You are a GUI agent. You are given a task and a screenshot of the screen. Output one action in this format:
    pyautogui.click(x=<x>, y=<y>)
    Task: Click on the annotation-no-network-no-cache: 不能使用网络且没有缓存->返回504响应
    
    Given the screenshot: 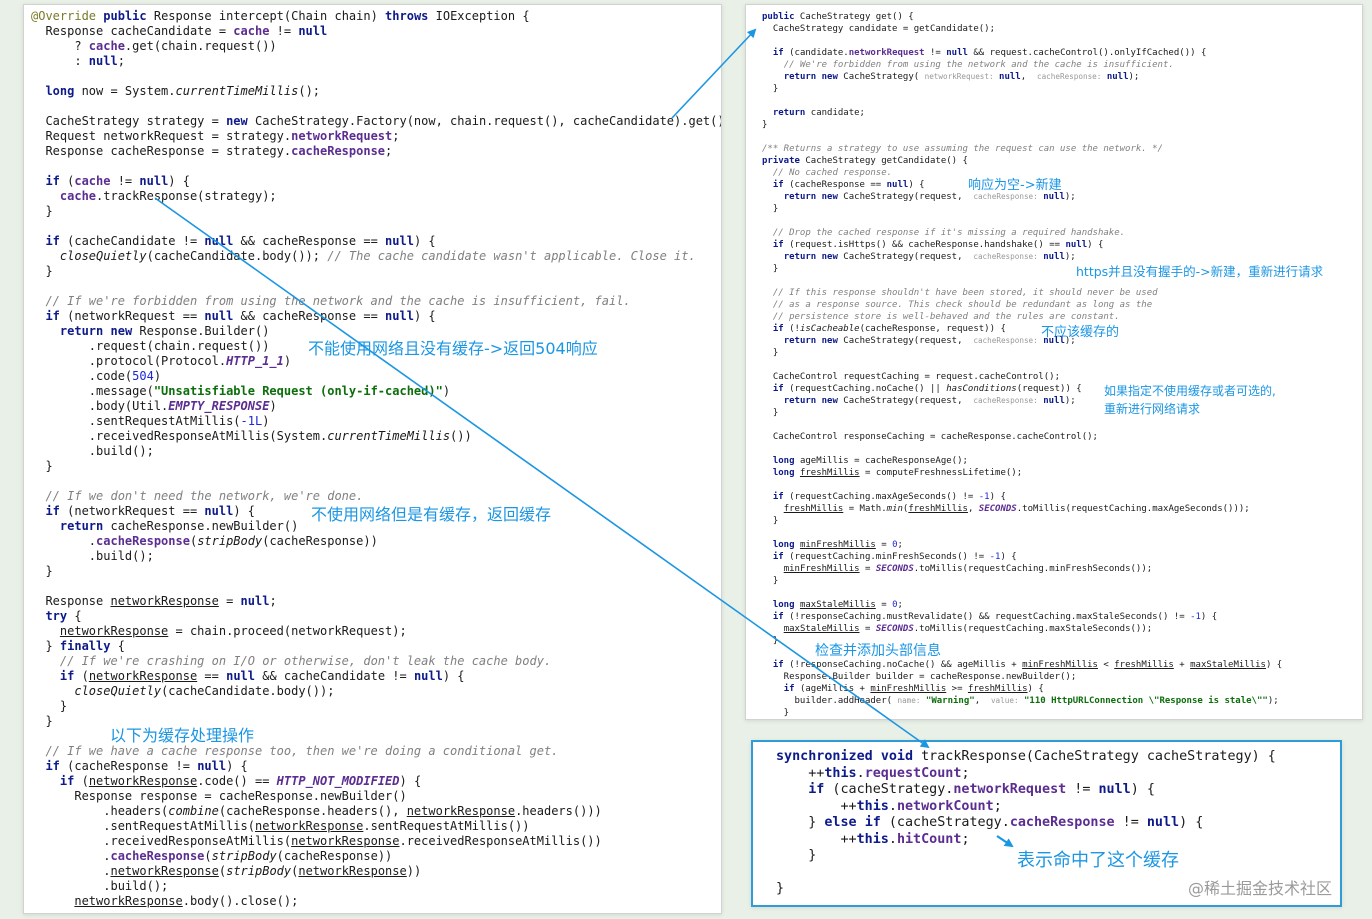 What is the action you would take?
    pyautogui.click(x=453, y=348)
    